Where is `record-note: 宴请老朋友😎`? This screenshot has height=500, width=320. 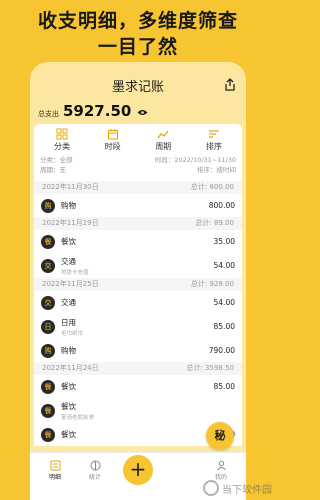
record-note: 宴请老朋友😎 is located at coordinates (78, 417).